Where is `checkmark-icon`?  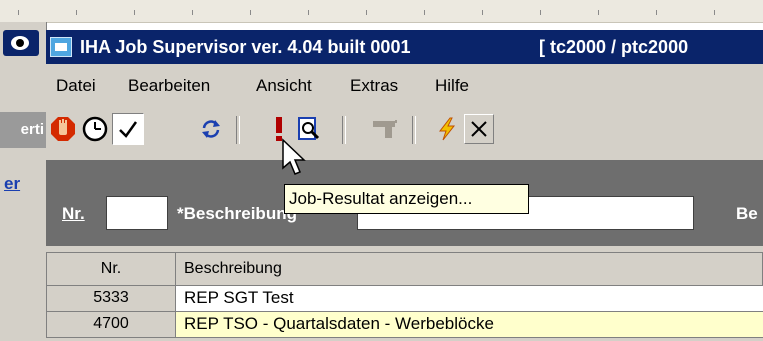 checkmark-icon is located at coordinates (128, 129).